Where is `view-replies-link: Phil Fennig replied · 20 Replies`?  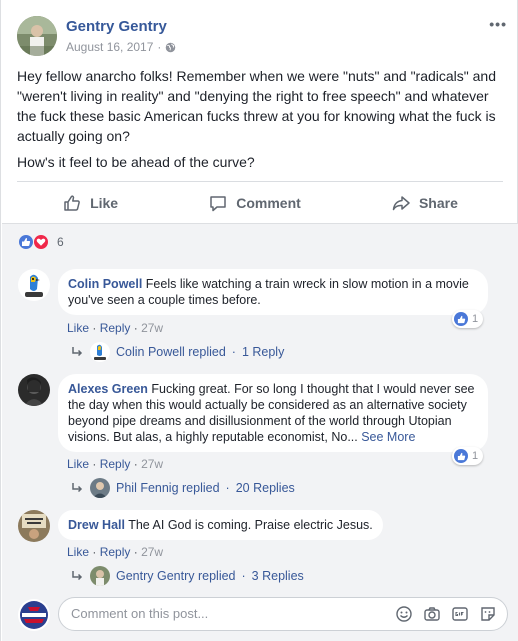 view-replies-link: Phil Fennig replied · 20 Replies is located at coordinates (182, 488).